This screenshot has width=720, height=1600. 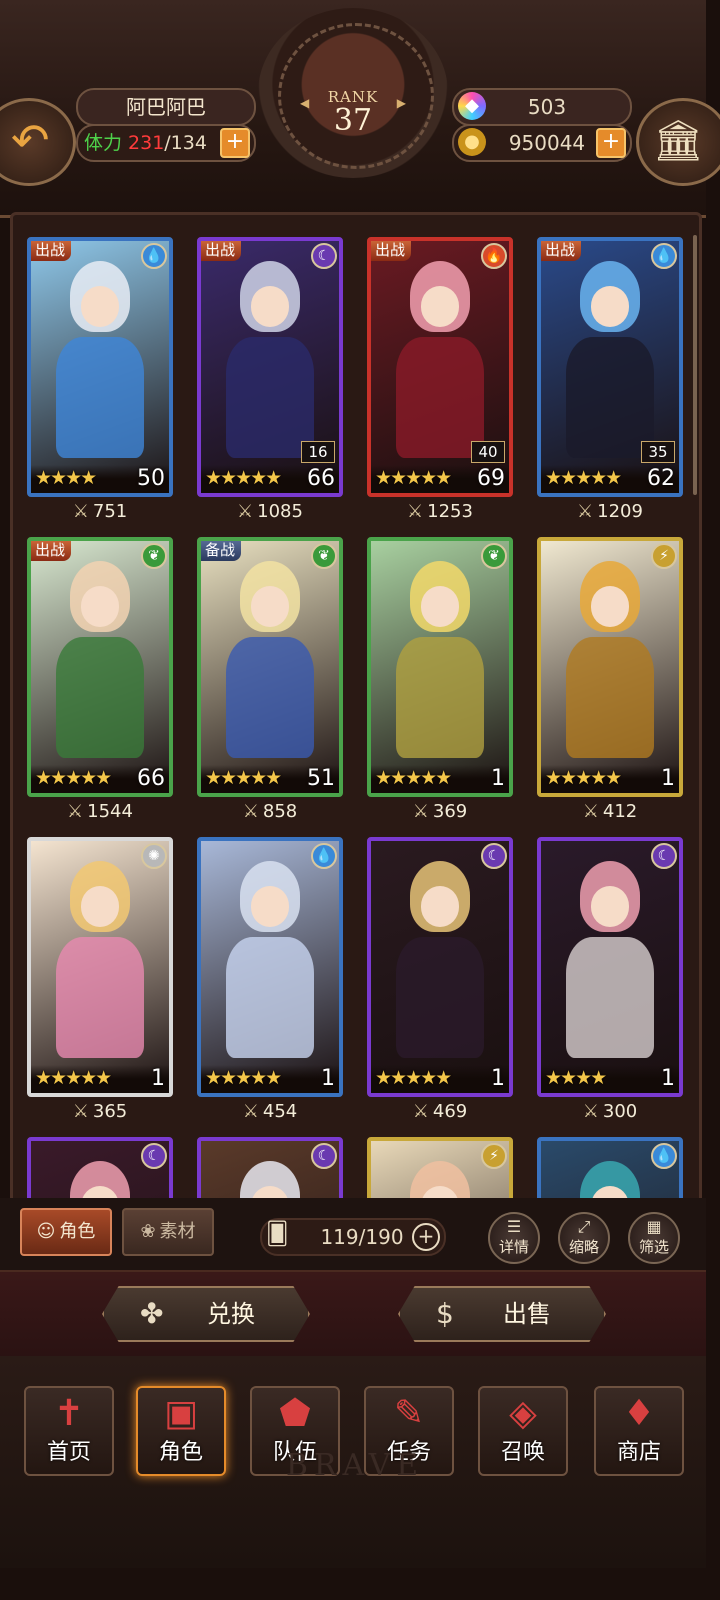 I want to click on character-card: 出战 ☾ ★★★★★ 66 16 ⚔ 1085, so click(x=270, y=374).